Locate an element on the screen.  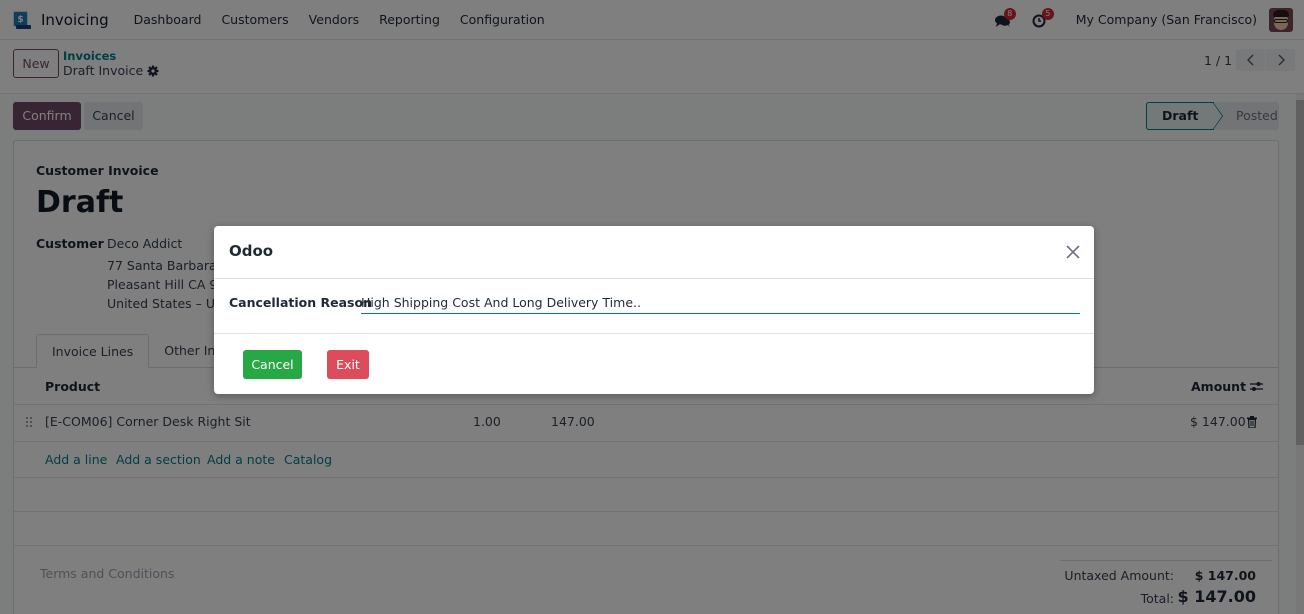
dialog-title: Odoo is located at coordinates (251, 251).